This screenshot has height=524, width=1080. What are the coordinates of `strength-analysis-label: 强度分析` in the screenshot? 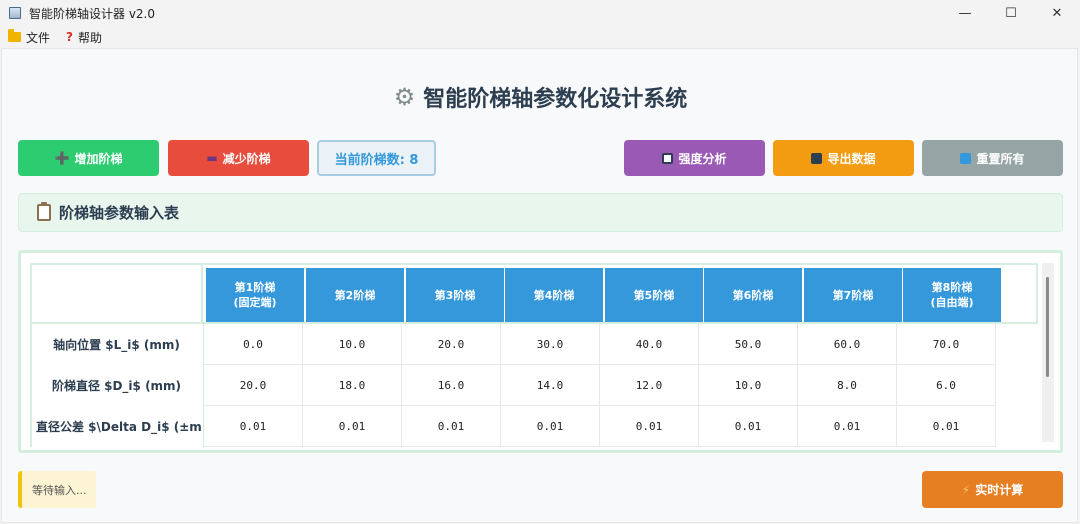 It's located at (702, 158).